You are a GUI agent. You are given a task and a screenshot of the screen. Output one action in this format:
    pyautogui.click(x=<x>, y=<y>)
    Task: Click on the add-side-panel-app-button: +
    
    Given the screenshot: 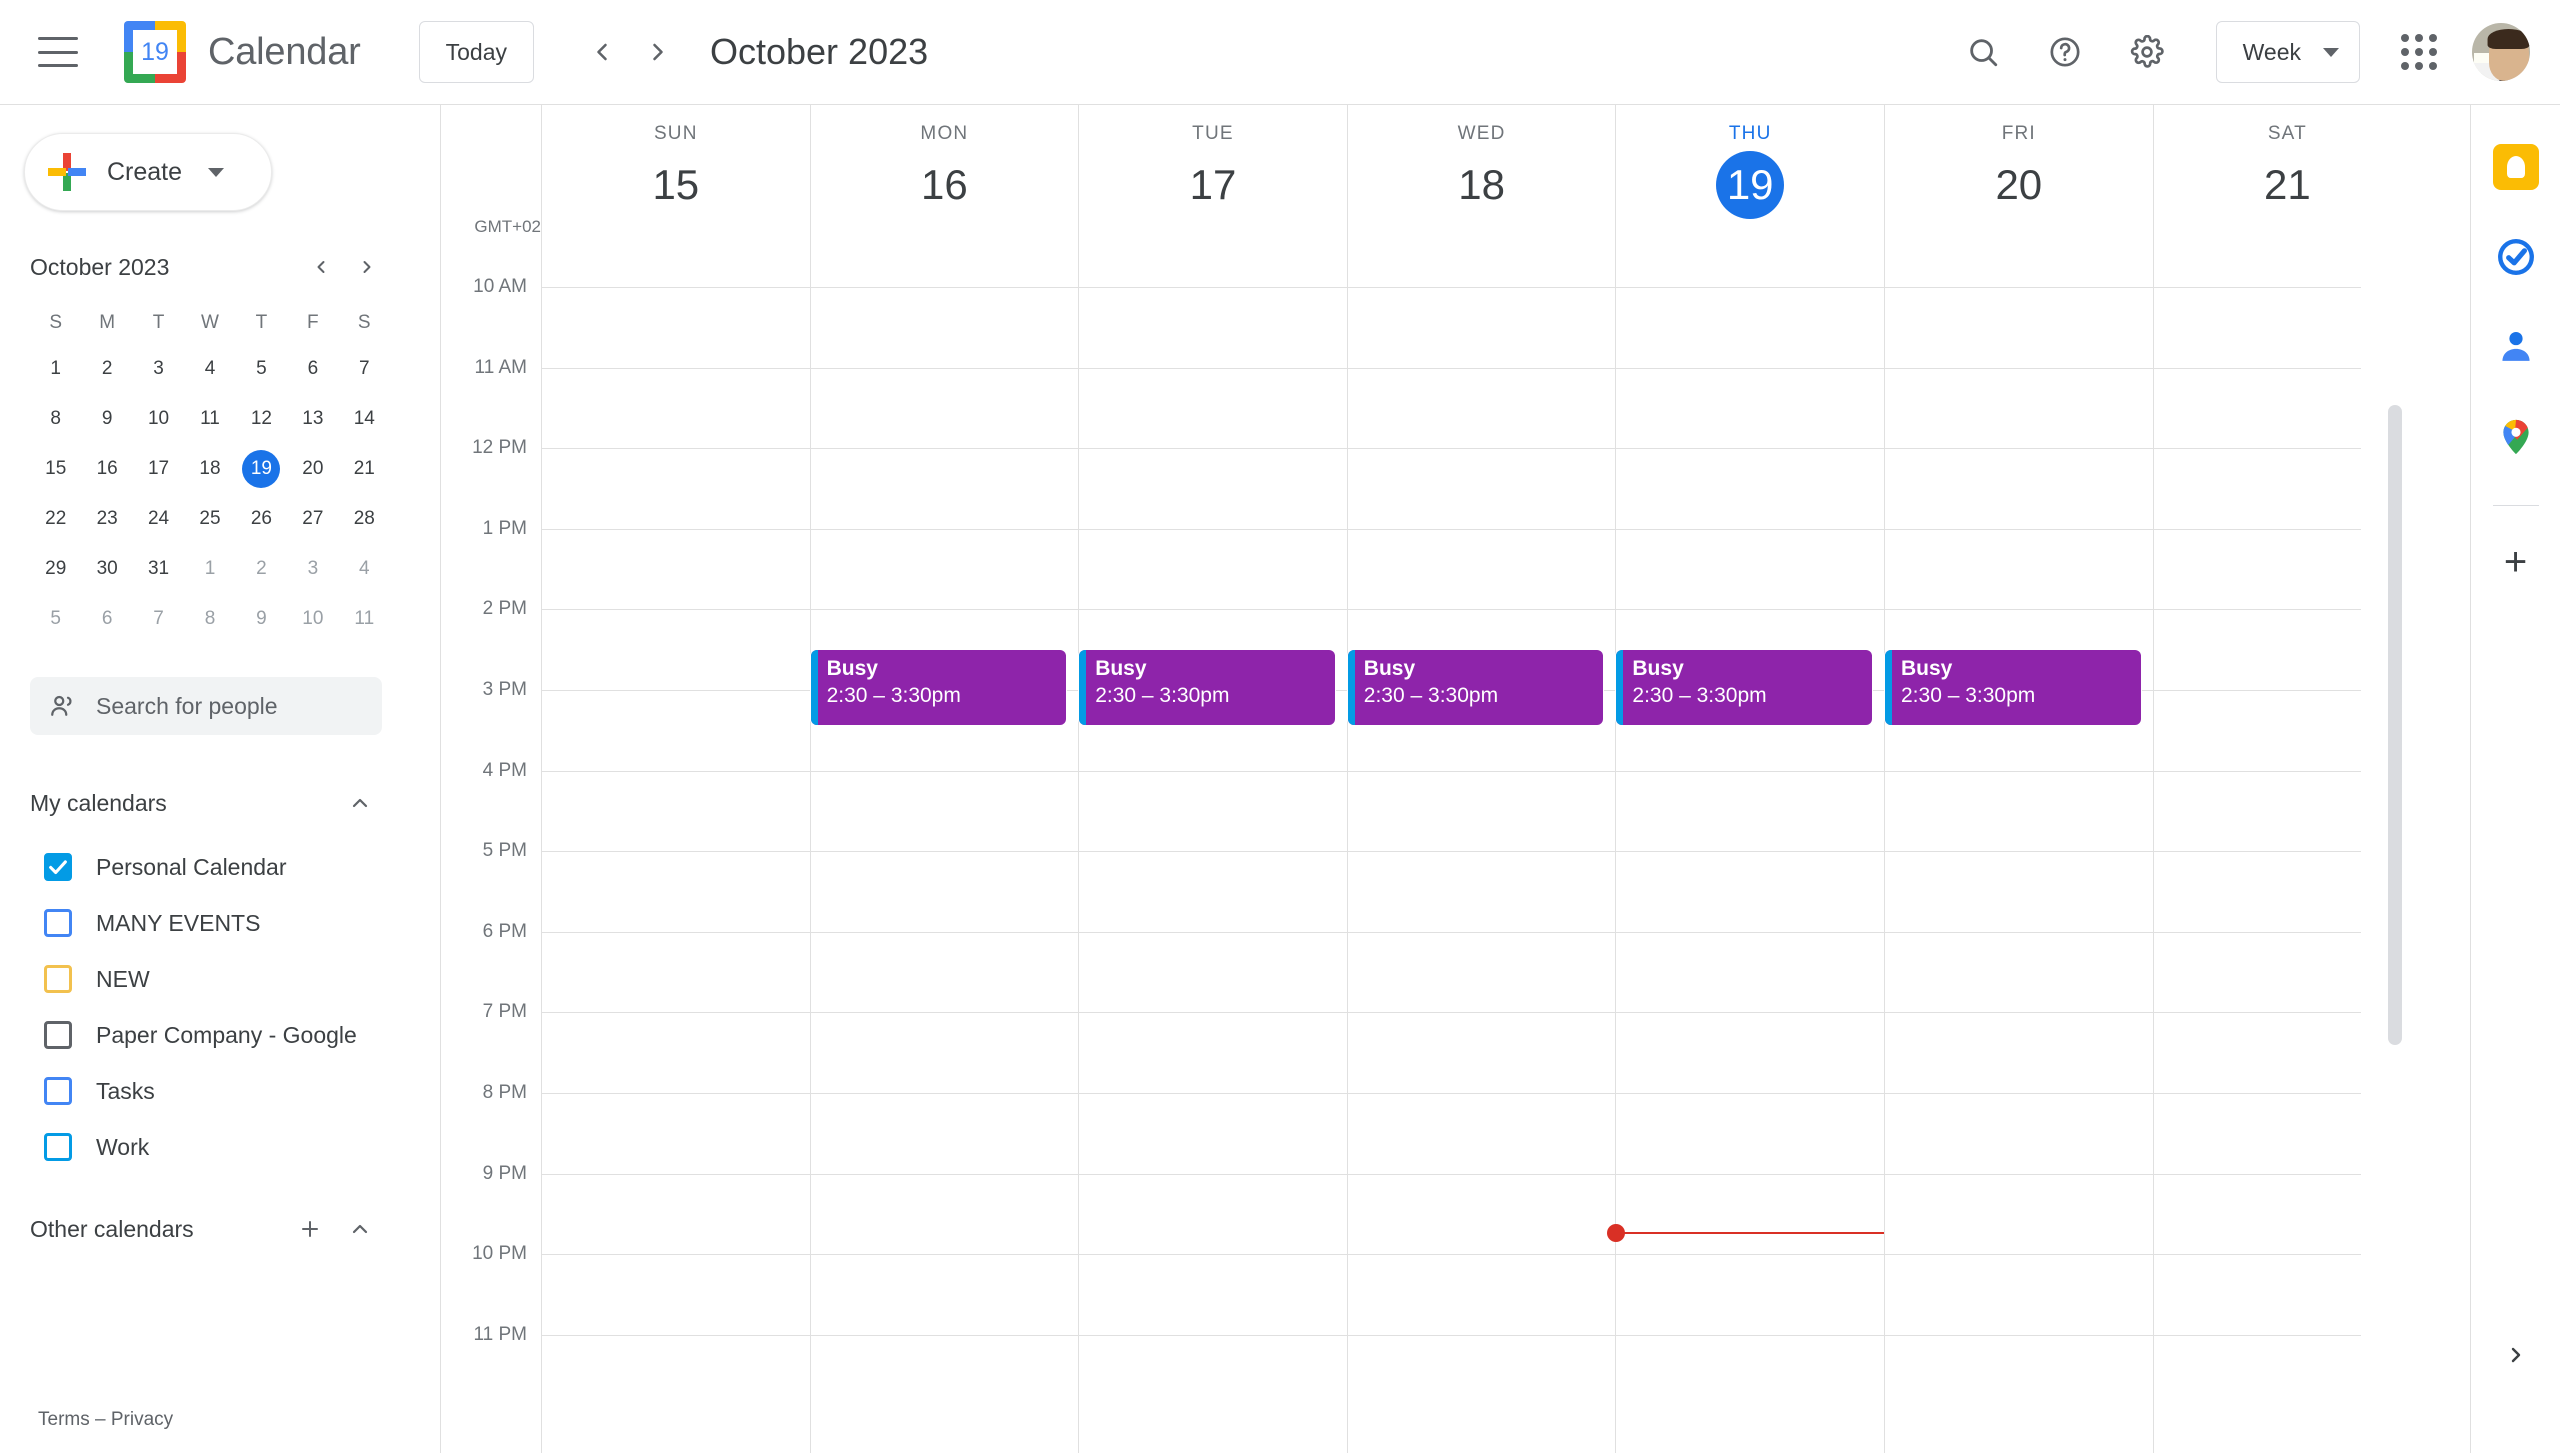 What is the action you would take?
    pyautogui.click(x=2516, y=562)
    